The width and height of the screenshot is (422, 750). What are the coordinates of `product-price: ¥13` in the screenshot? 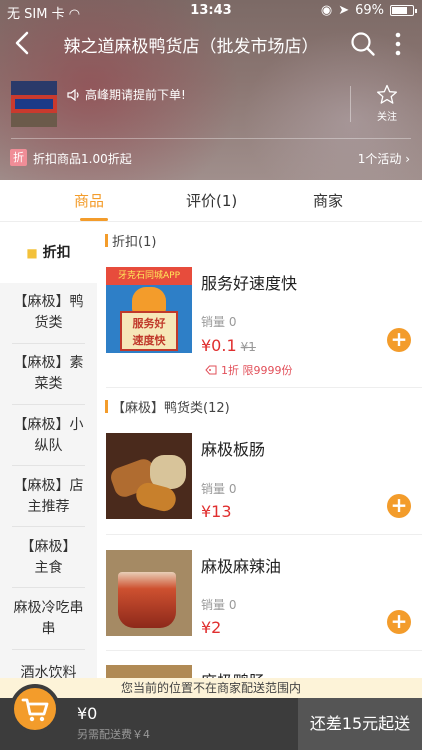 It's located at (216, 511).